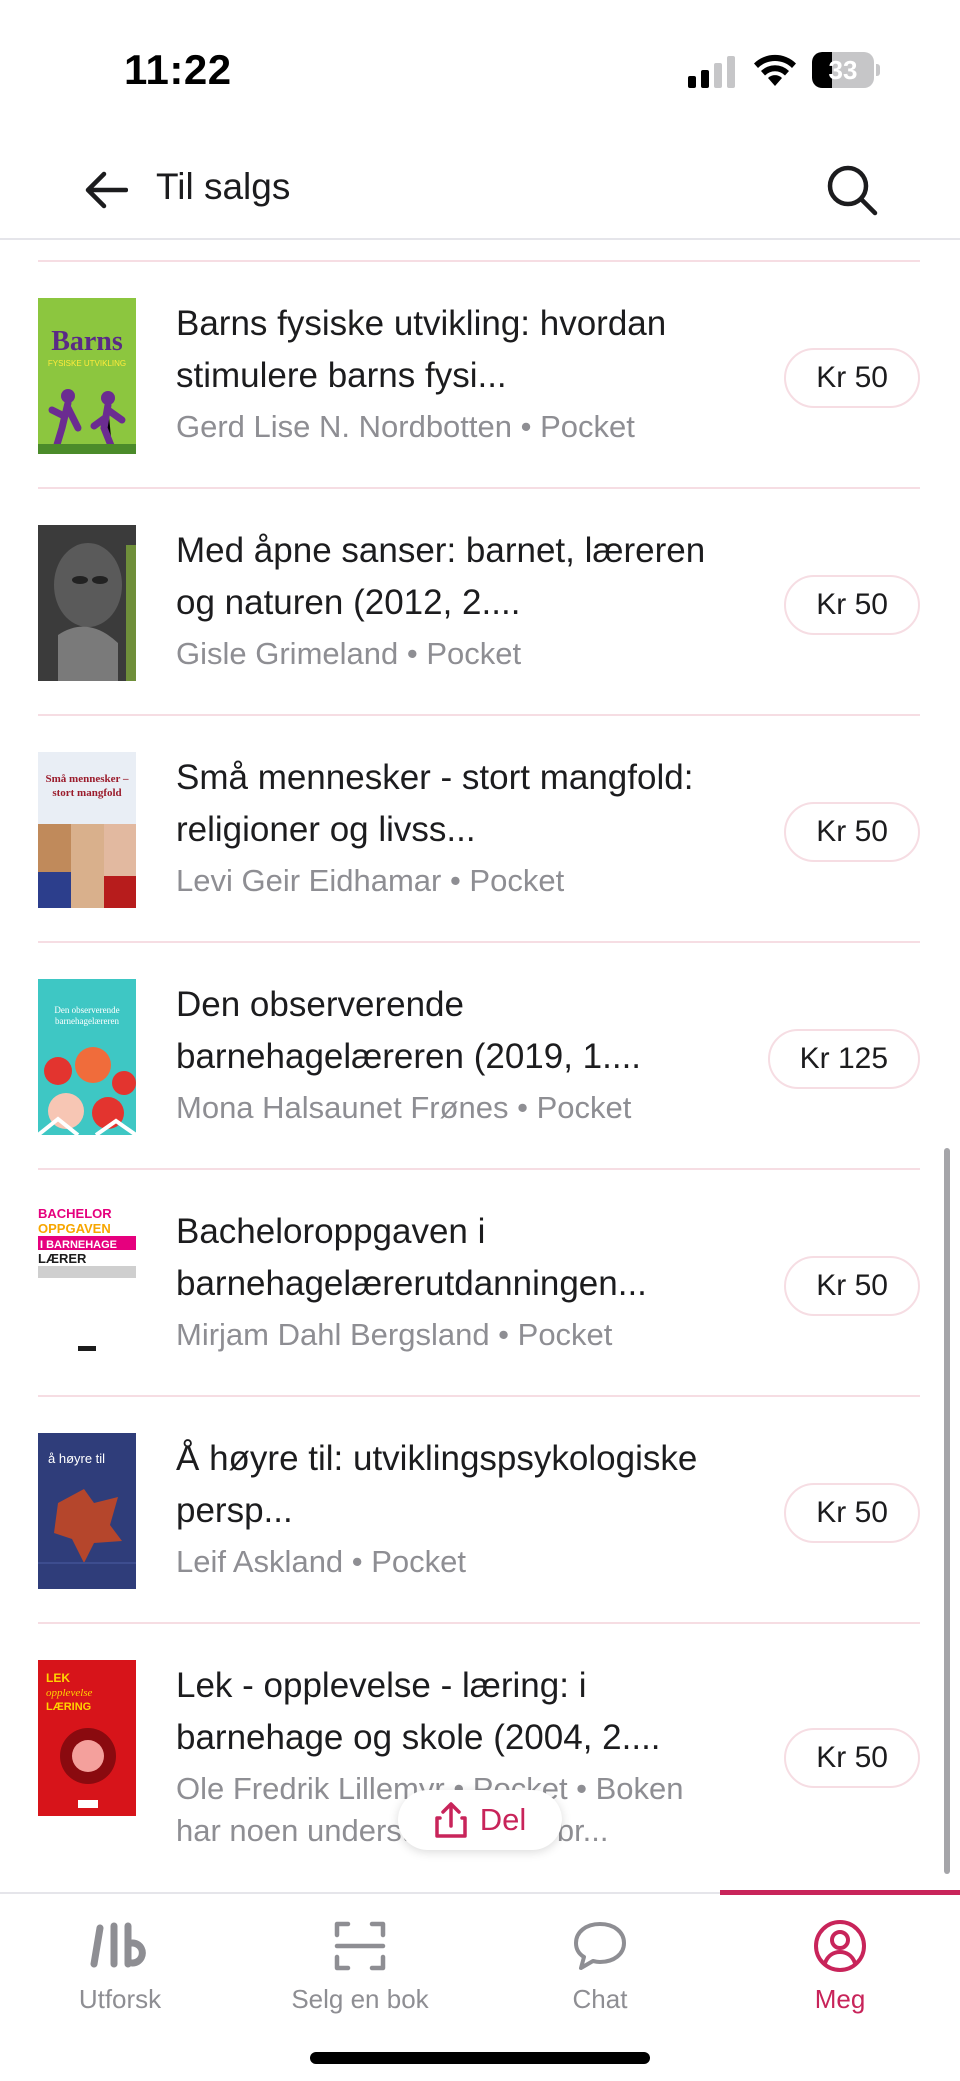  I want to click on tab-selg-en-bok: Selg en bok, so click(360, 1969).